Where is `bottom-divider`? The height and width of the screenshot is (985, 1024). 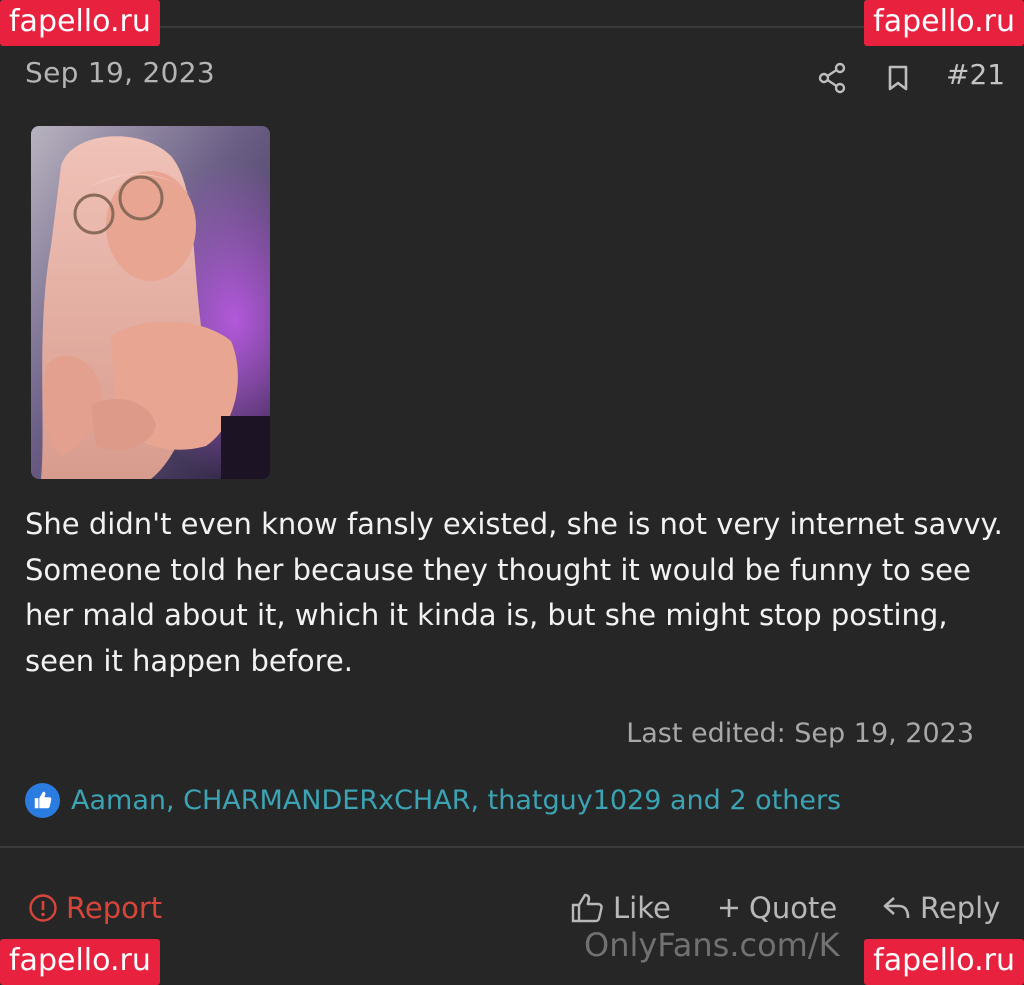 bottom-divider is located at coordinates (512, 847).